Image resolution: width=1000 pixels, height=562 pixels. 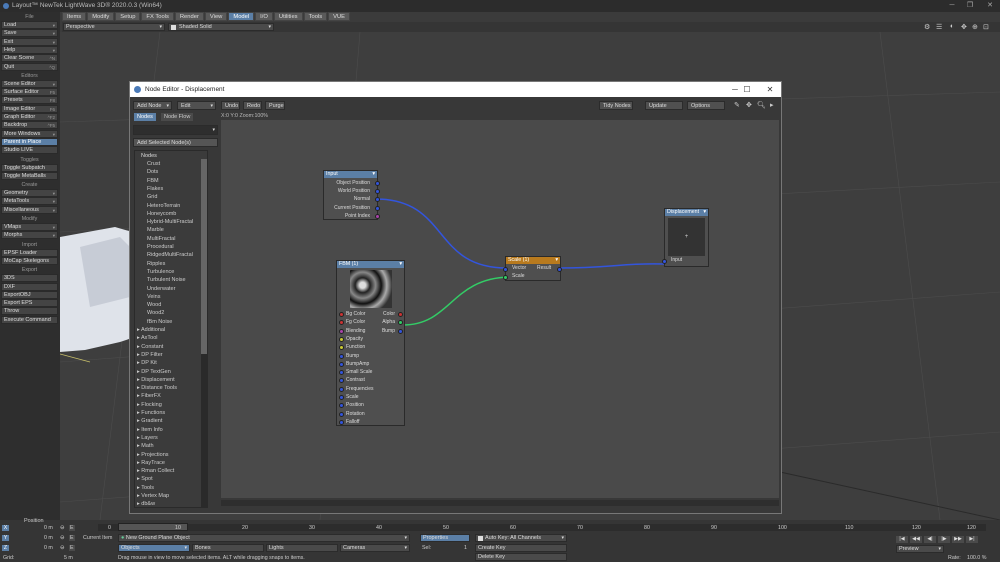 I want to click on left-panel-button: 3DS, so click(x=29, y=278).